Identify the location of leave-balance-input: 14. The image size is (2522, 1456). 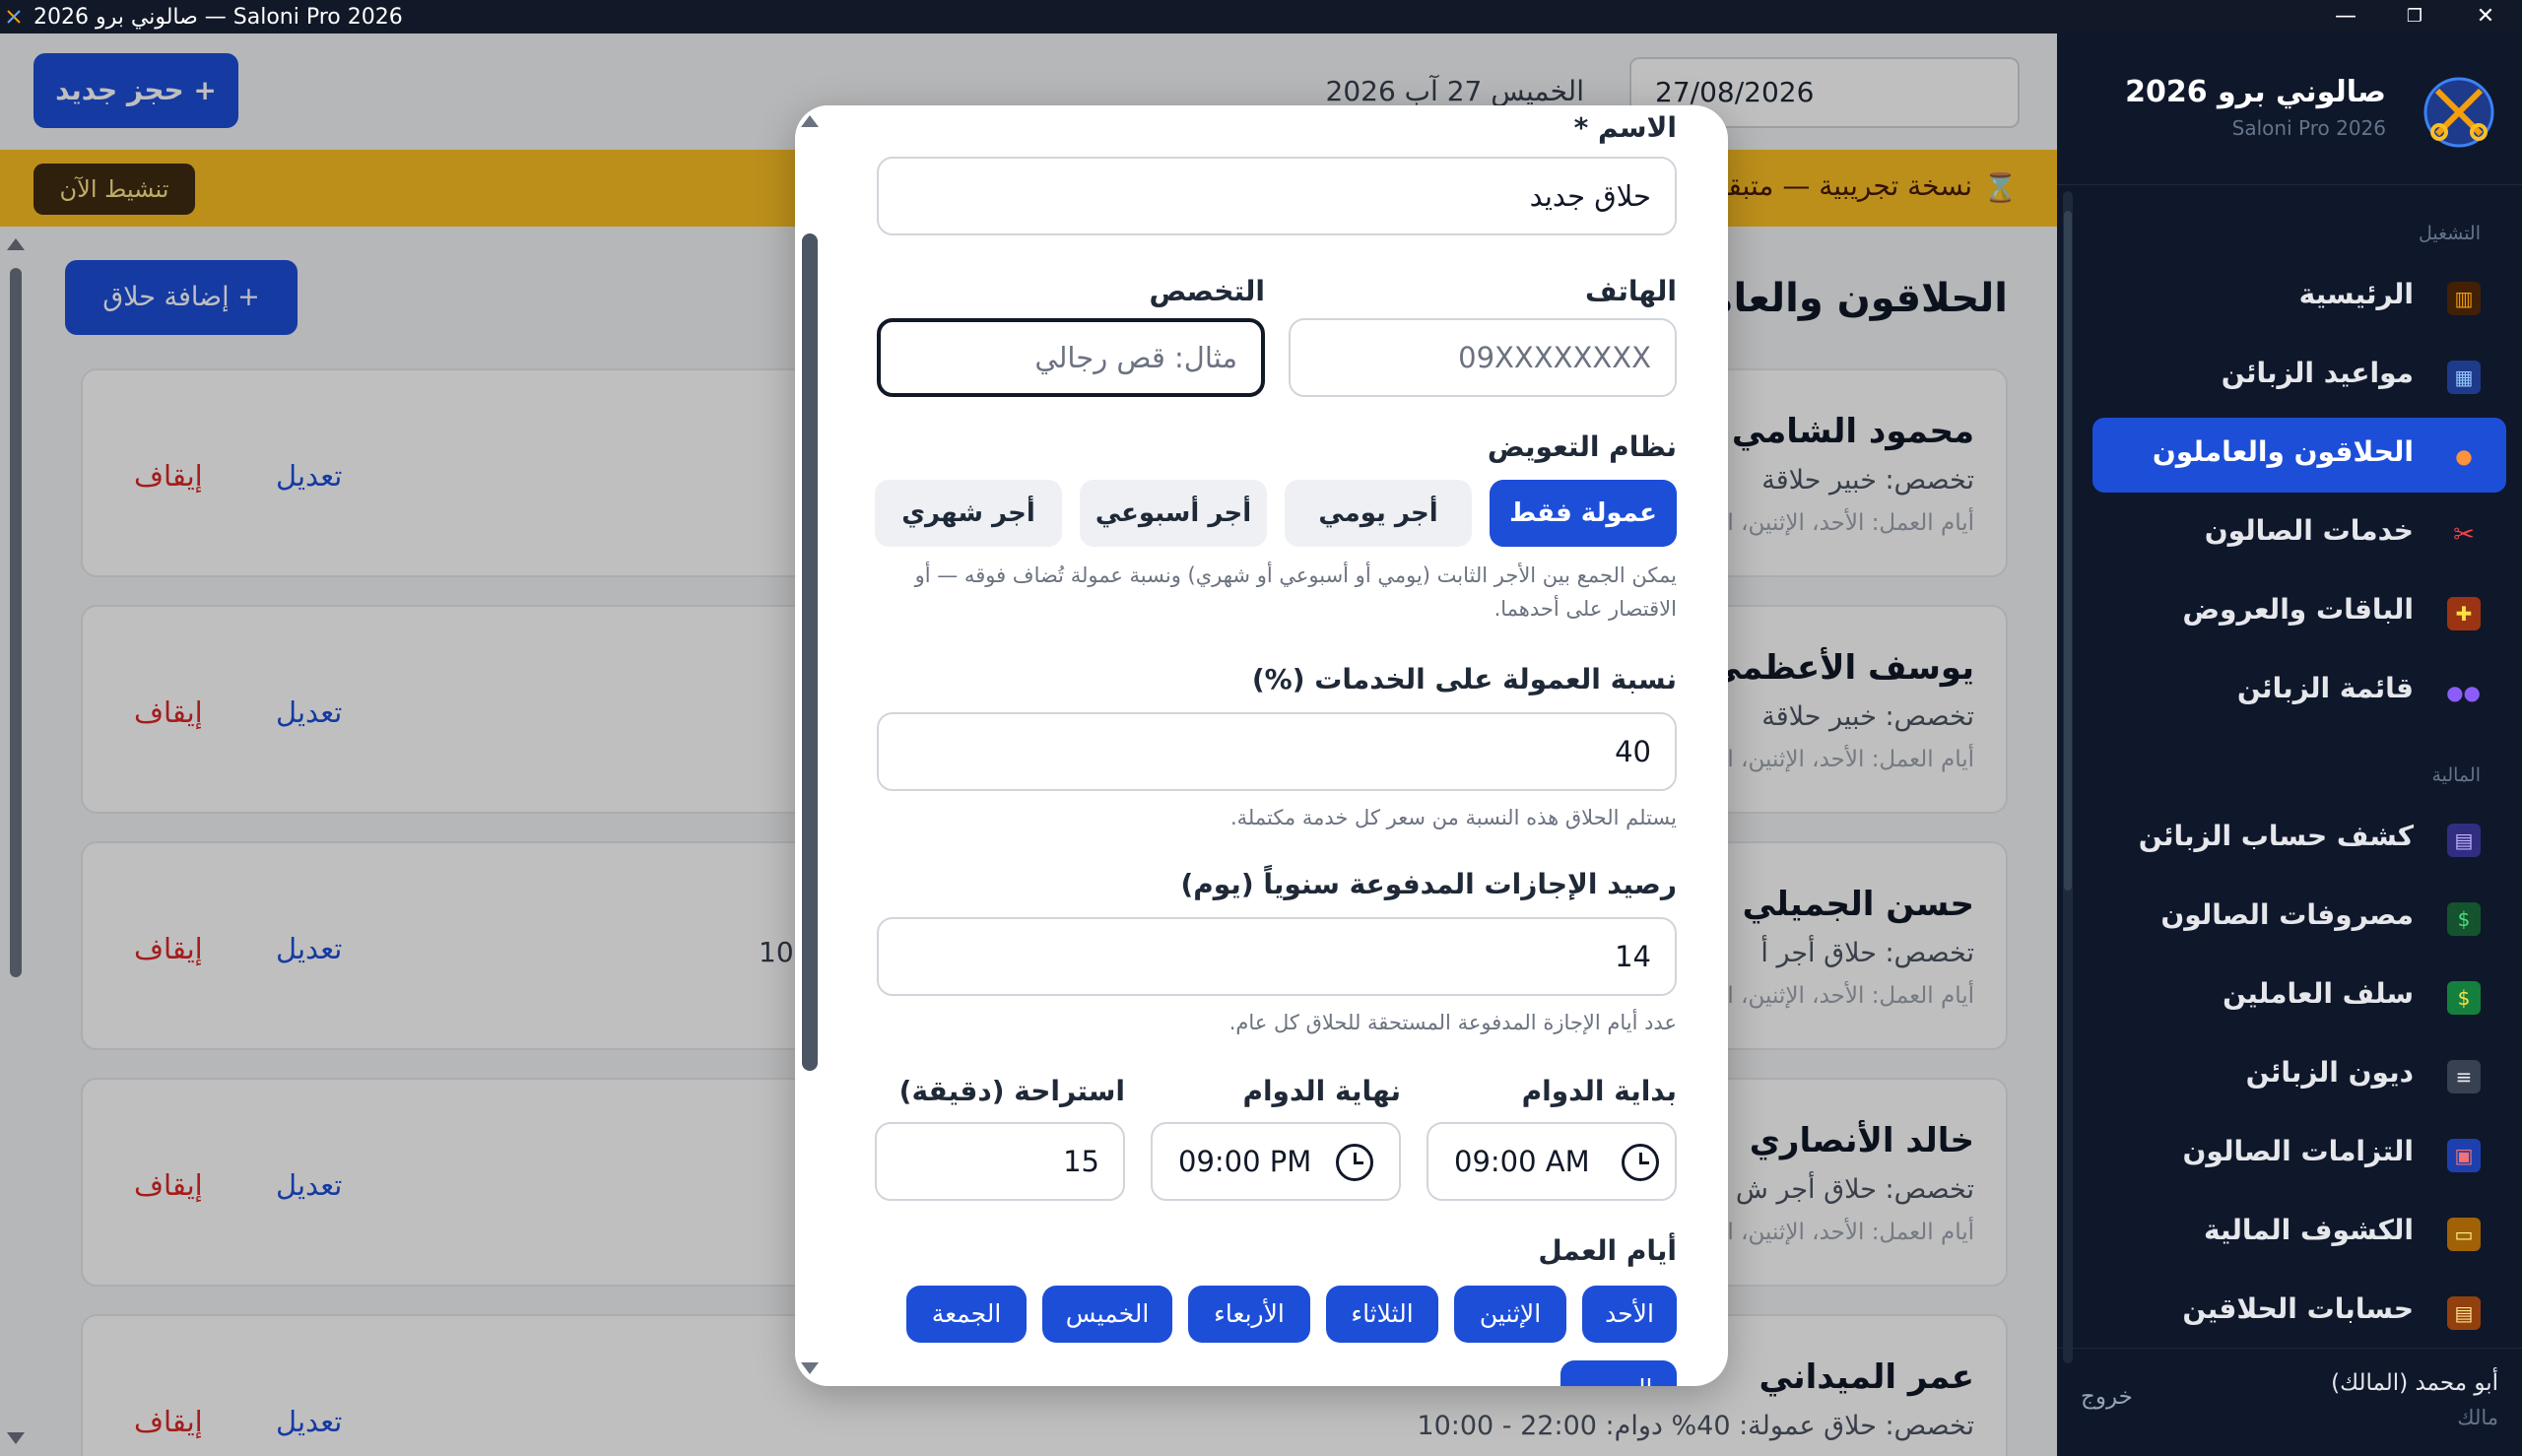
(1277, 956).